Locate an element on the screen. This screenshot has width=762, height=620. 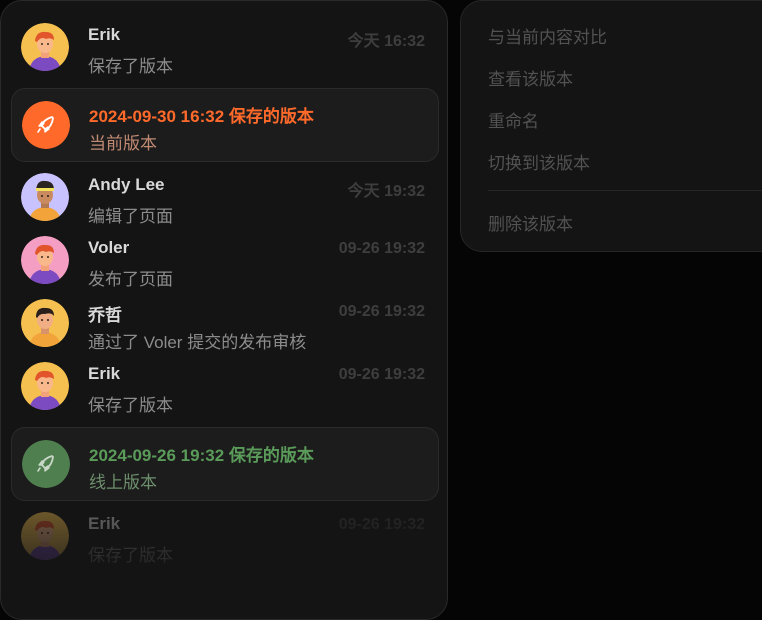
version-label: 线上版本 is located at coordinates (123, 482).